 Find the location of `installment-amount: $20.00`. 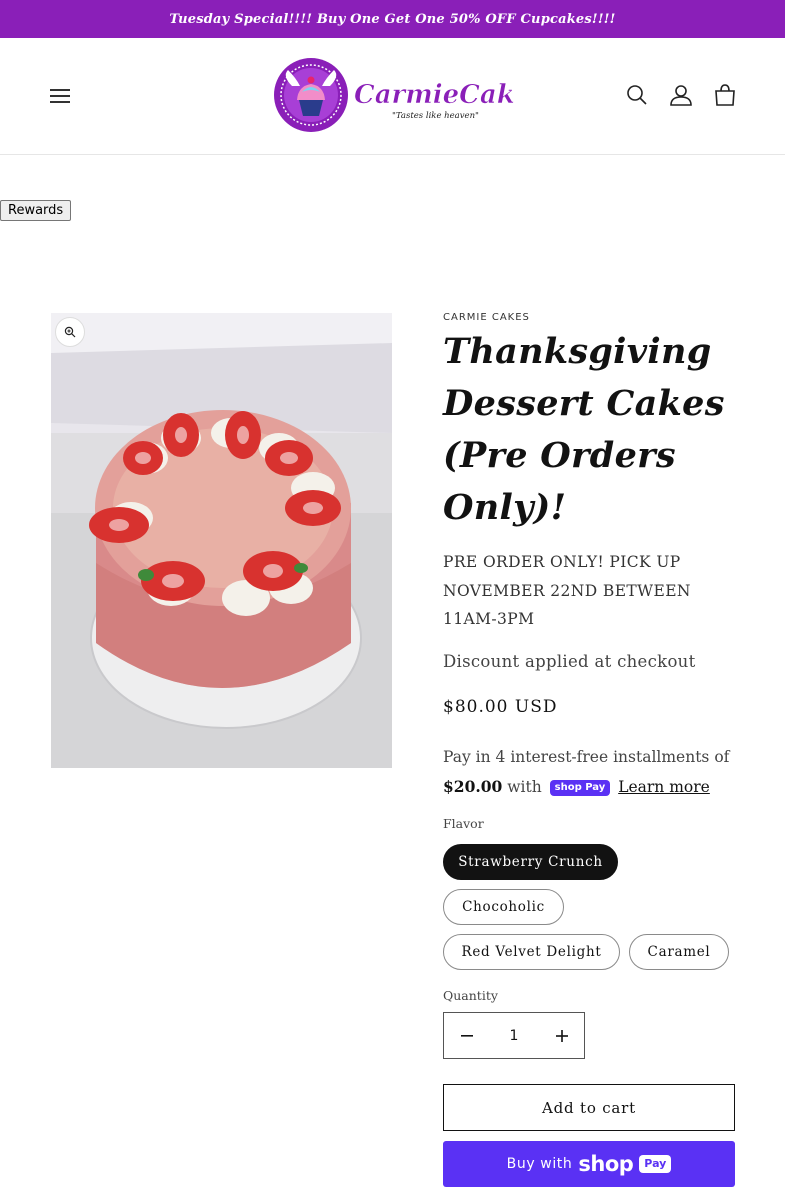

installment-amount: $20.00 is located at coordinates (473, 786).